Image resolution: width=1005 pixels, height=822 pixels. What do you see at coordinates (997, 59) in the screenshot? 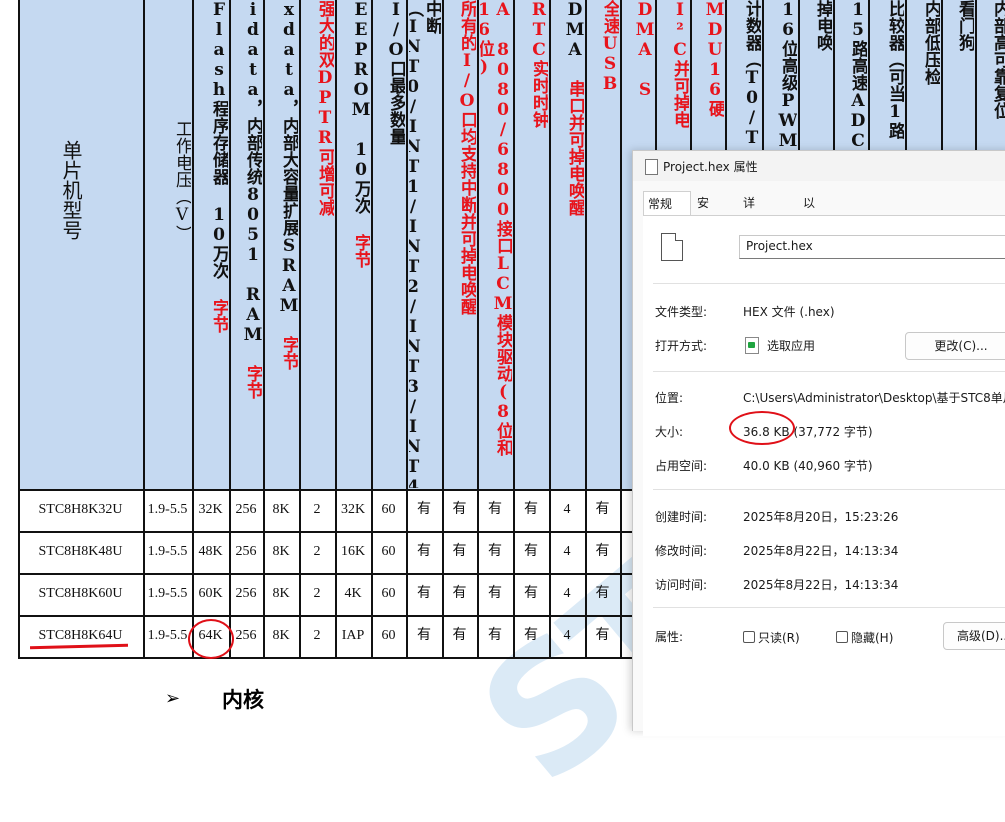
I see `header-text: 内部高可靠复位` at bounding box center [997, 59].